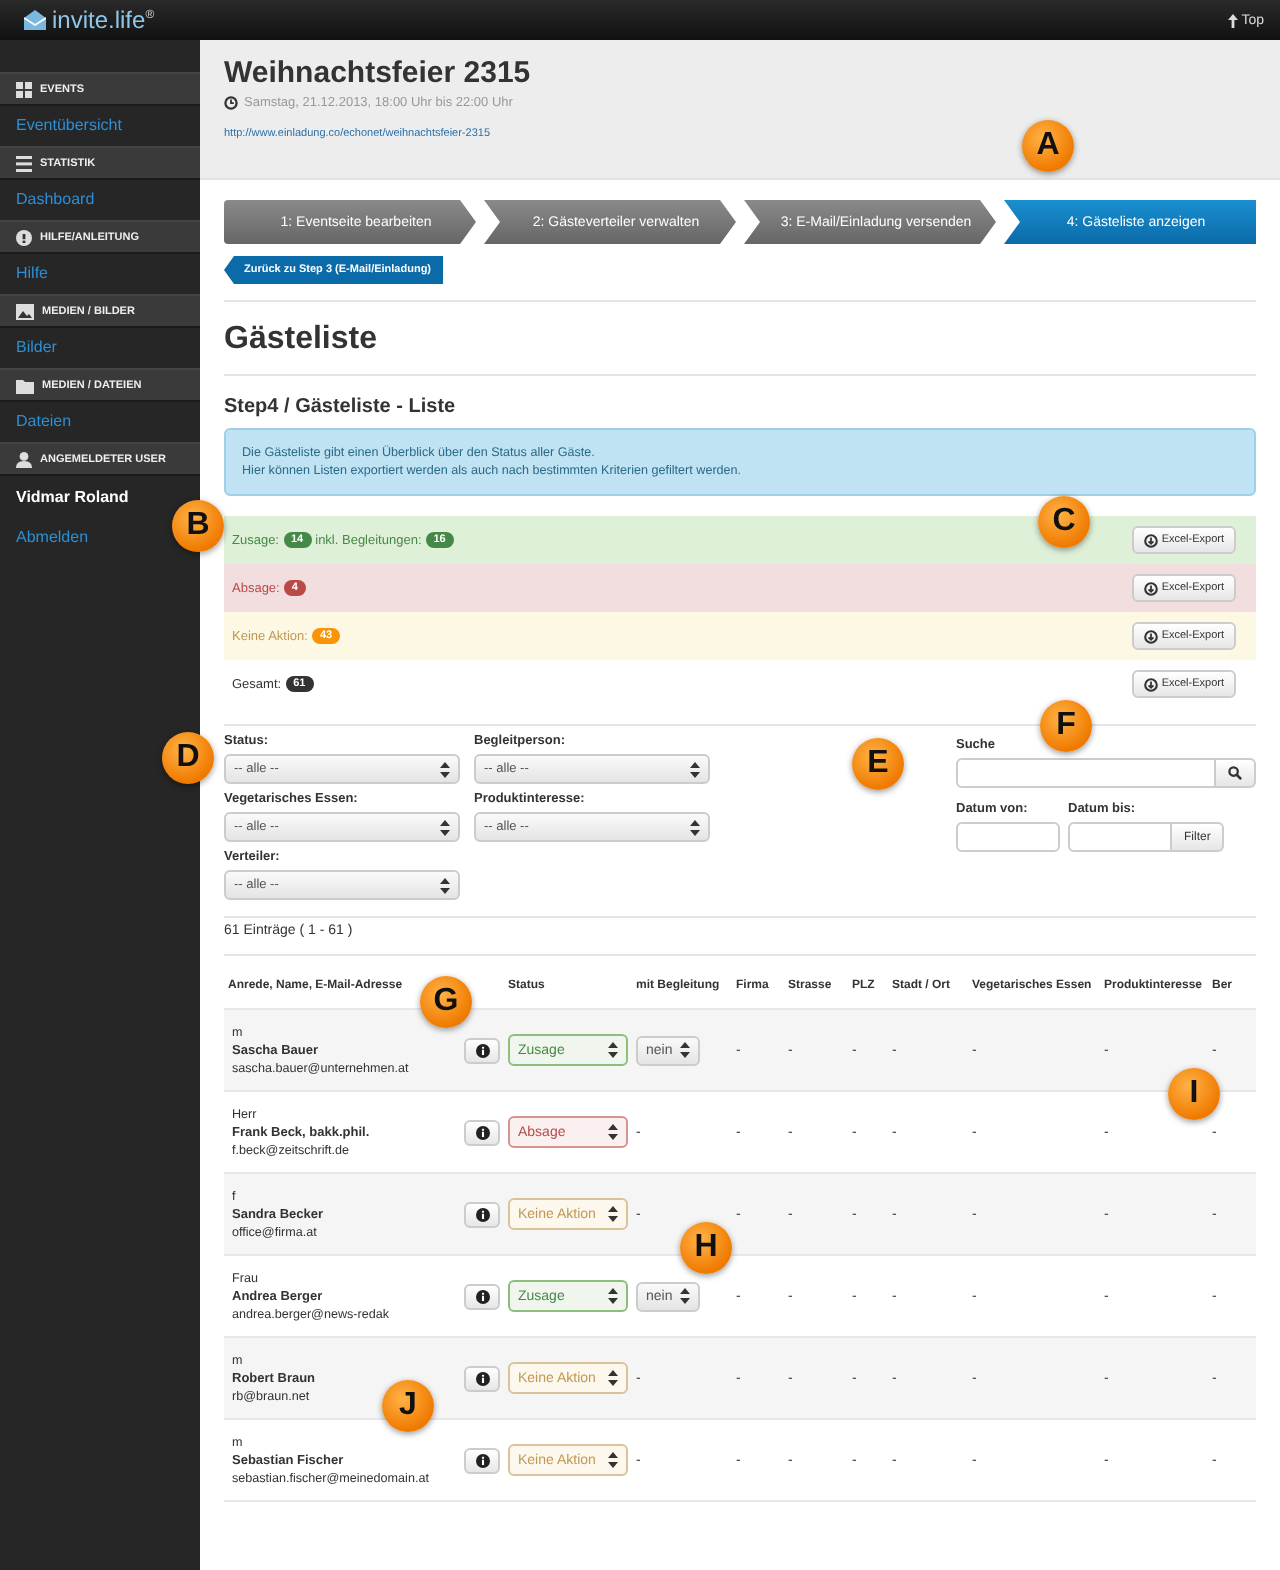 Image resolution: width=1280 pixels, height=1570 pixels. I want to click on user-icon, so click(24, 459).